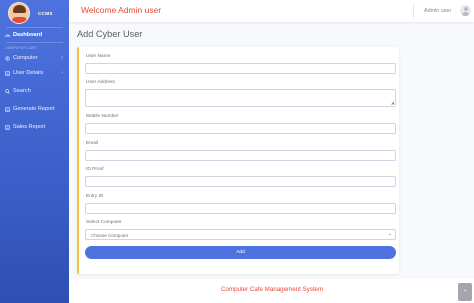  I want to click on entry-id-label: Entry ID, so click(95, 196).